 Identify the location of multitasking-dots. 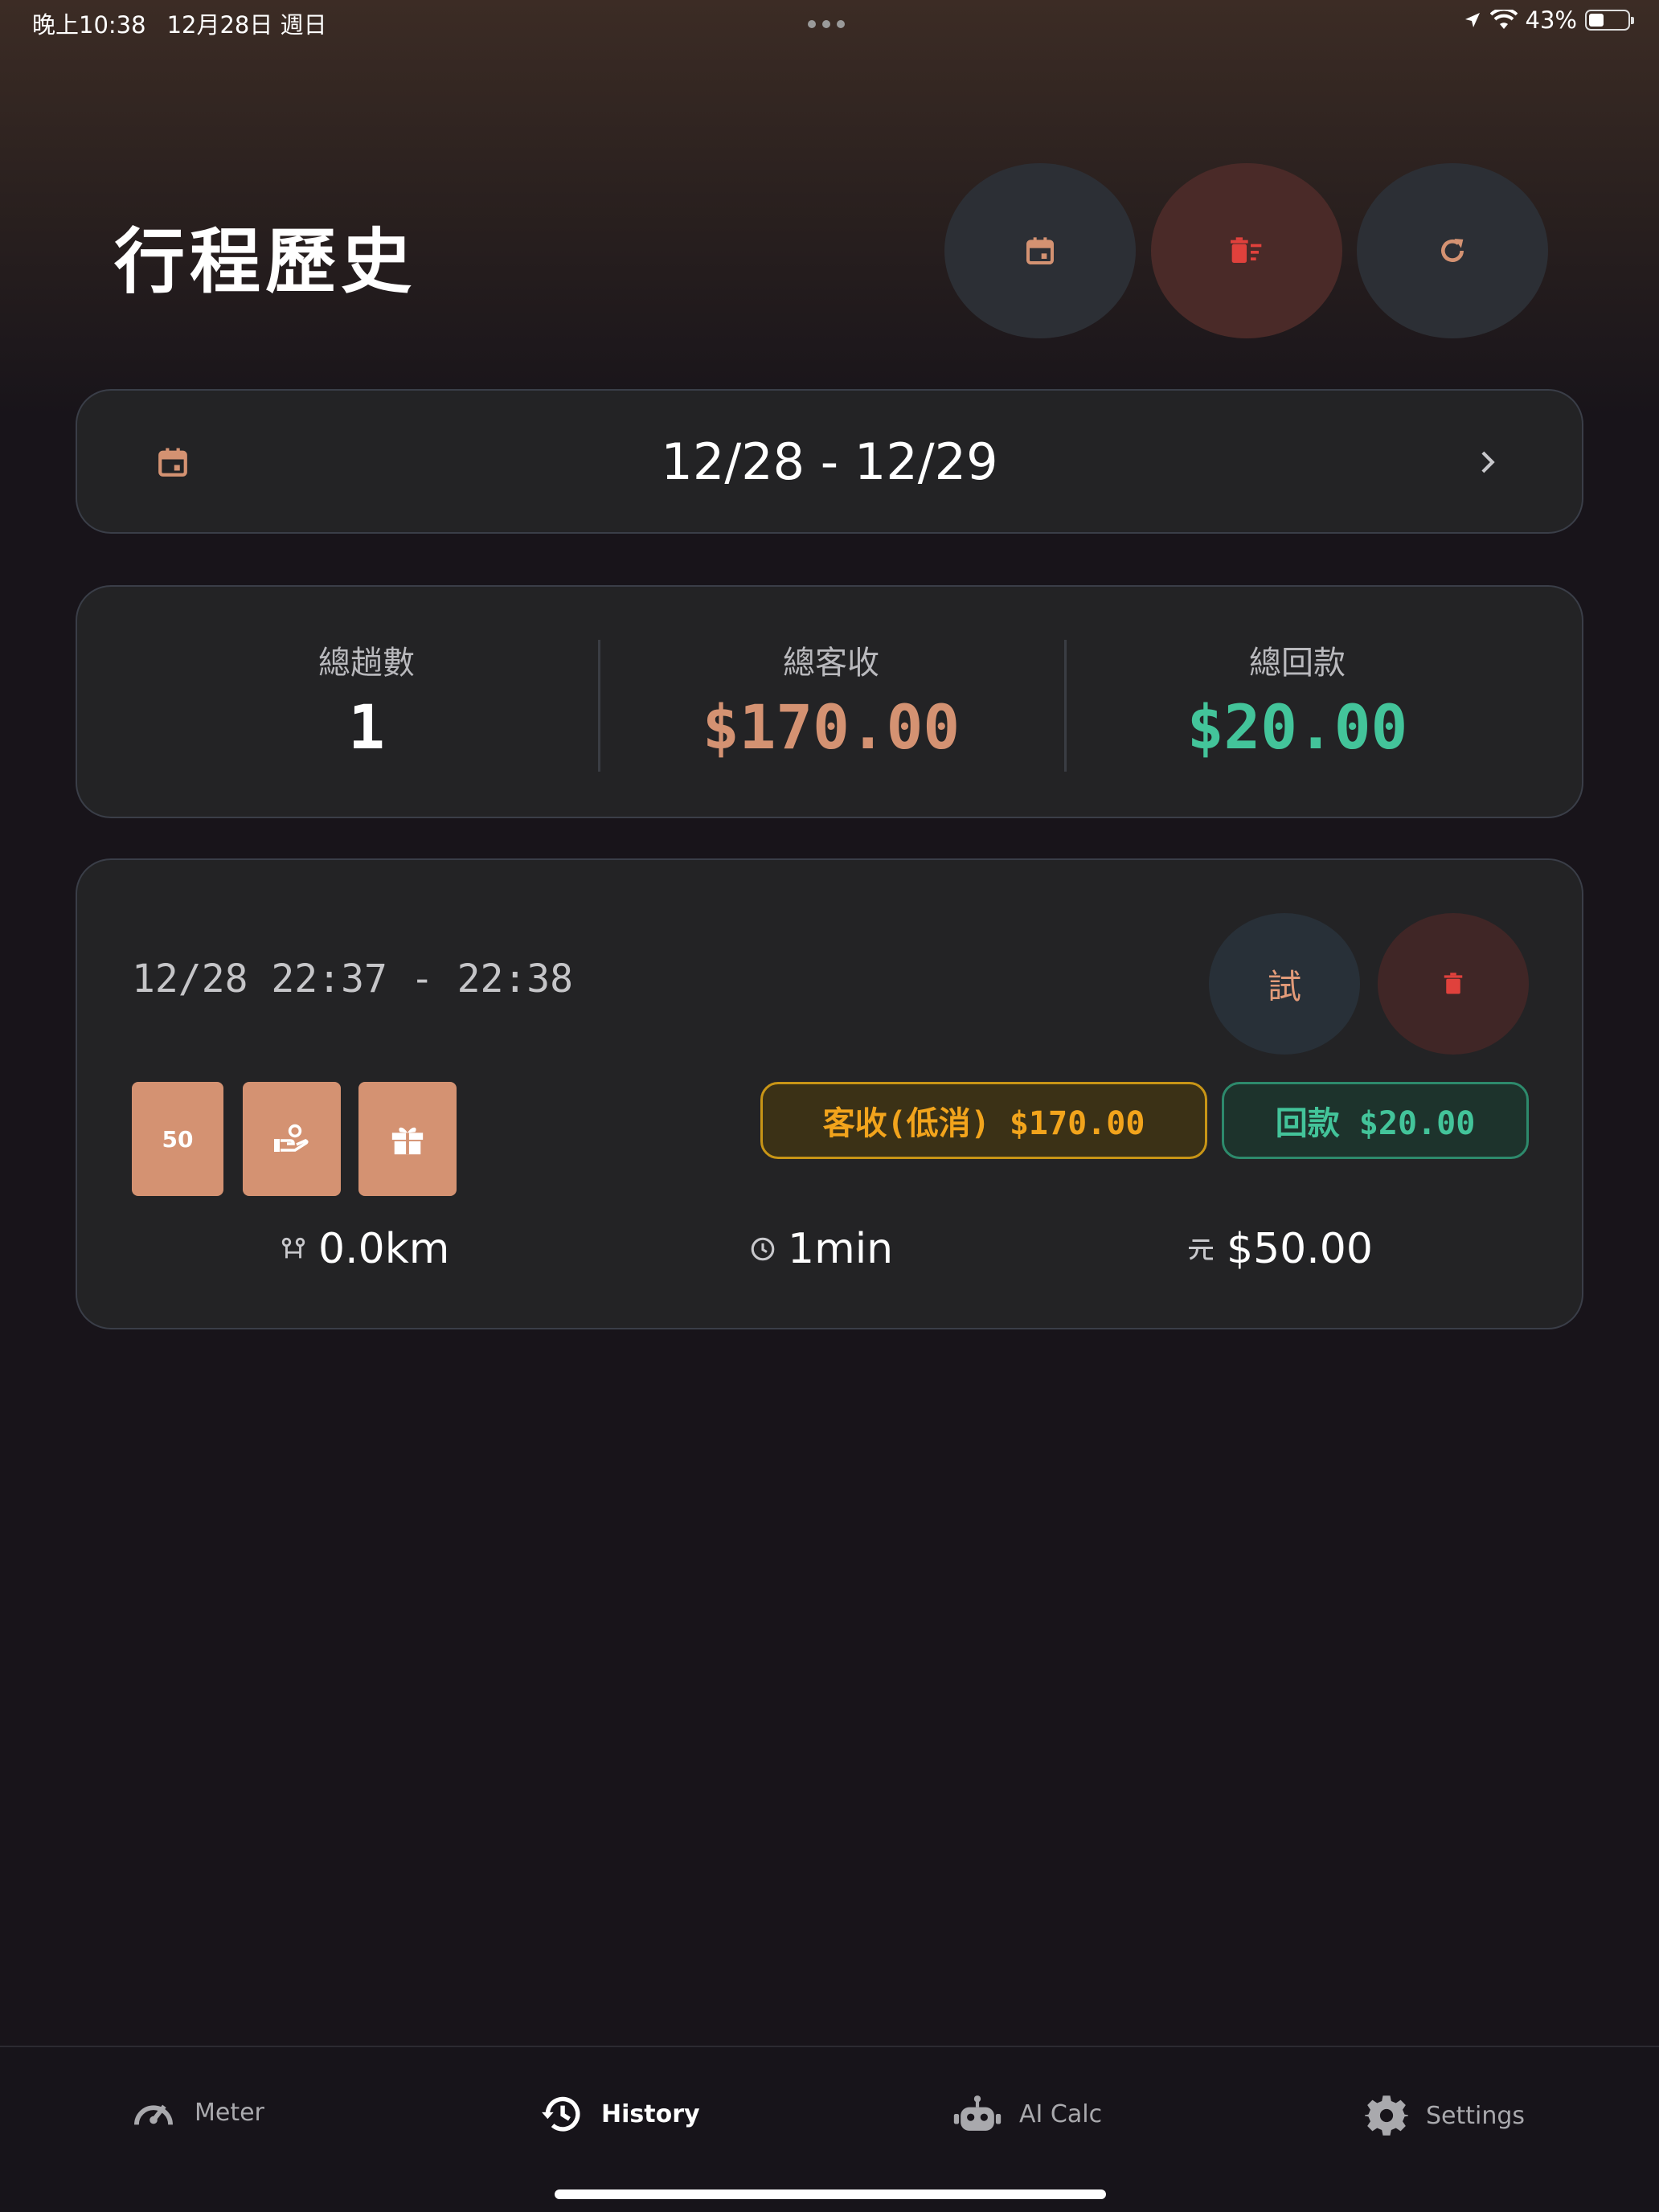
(830, 22).